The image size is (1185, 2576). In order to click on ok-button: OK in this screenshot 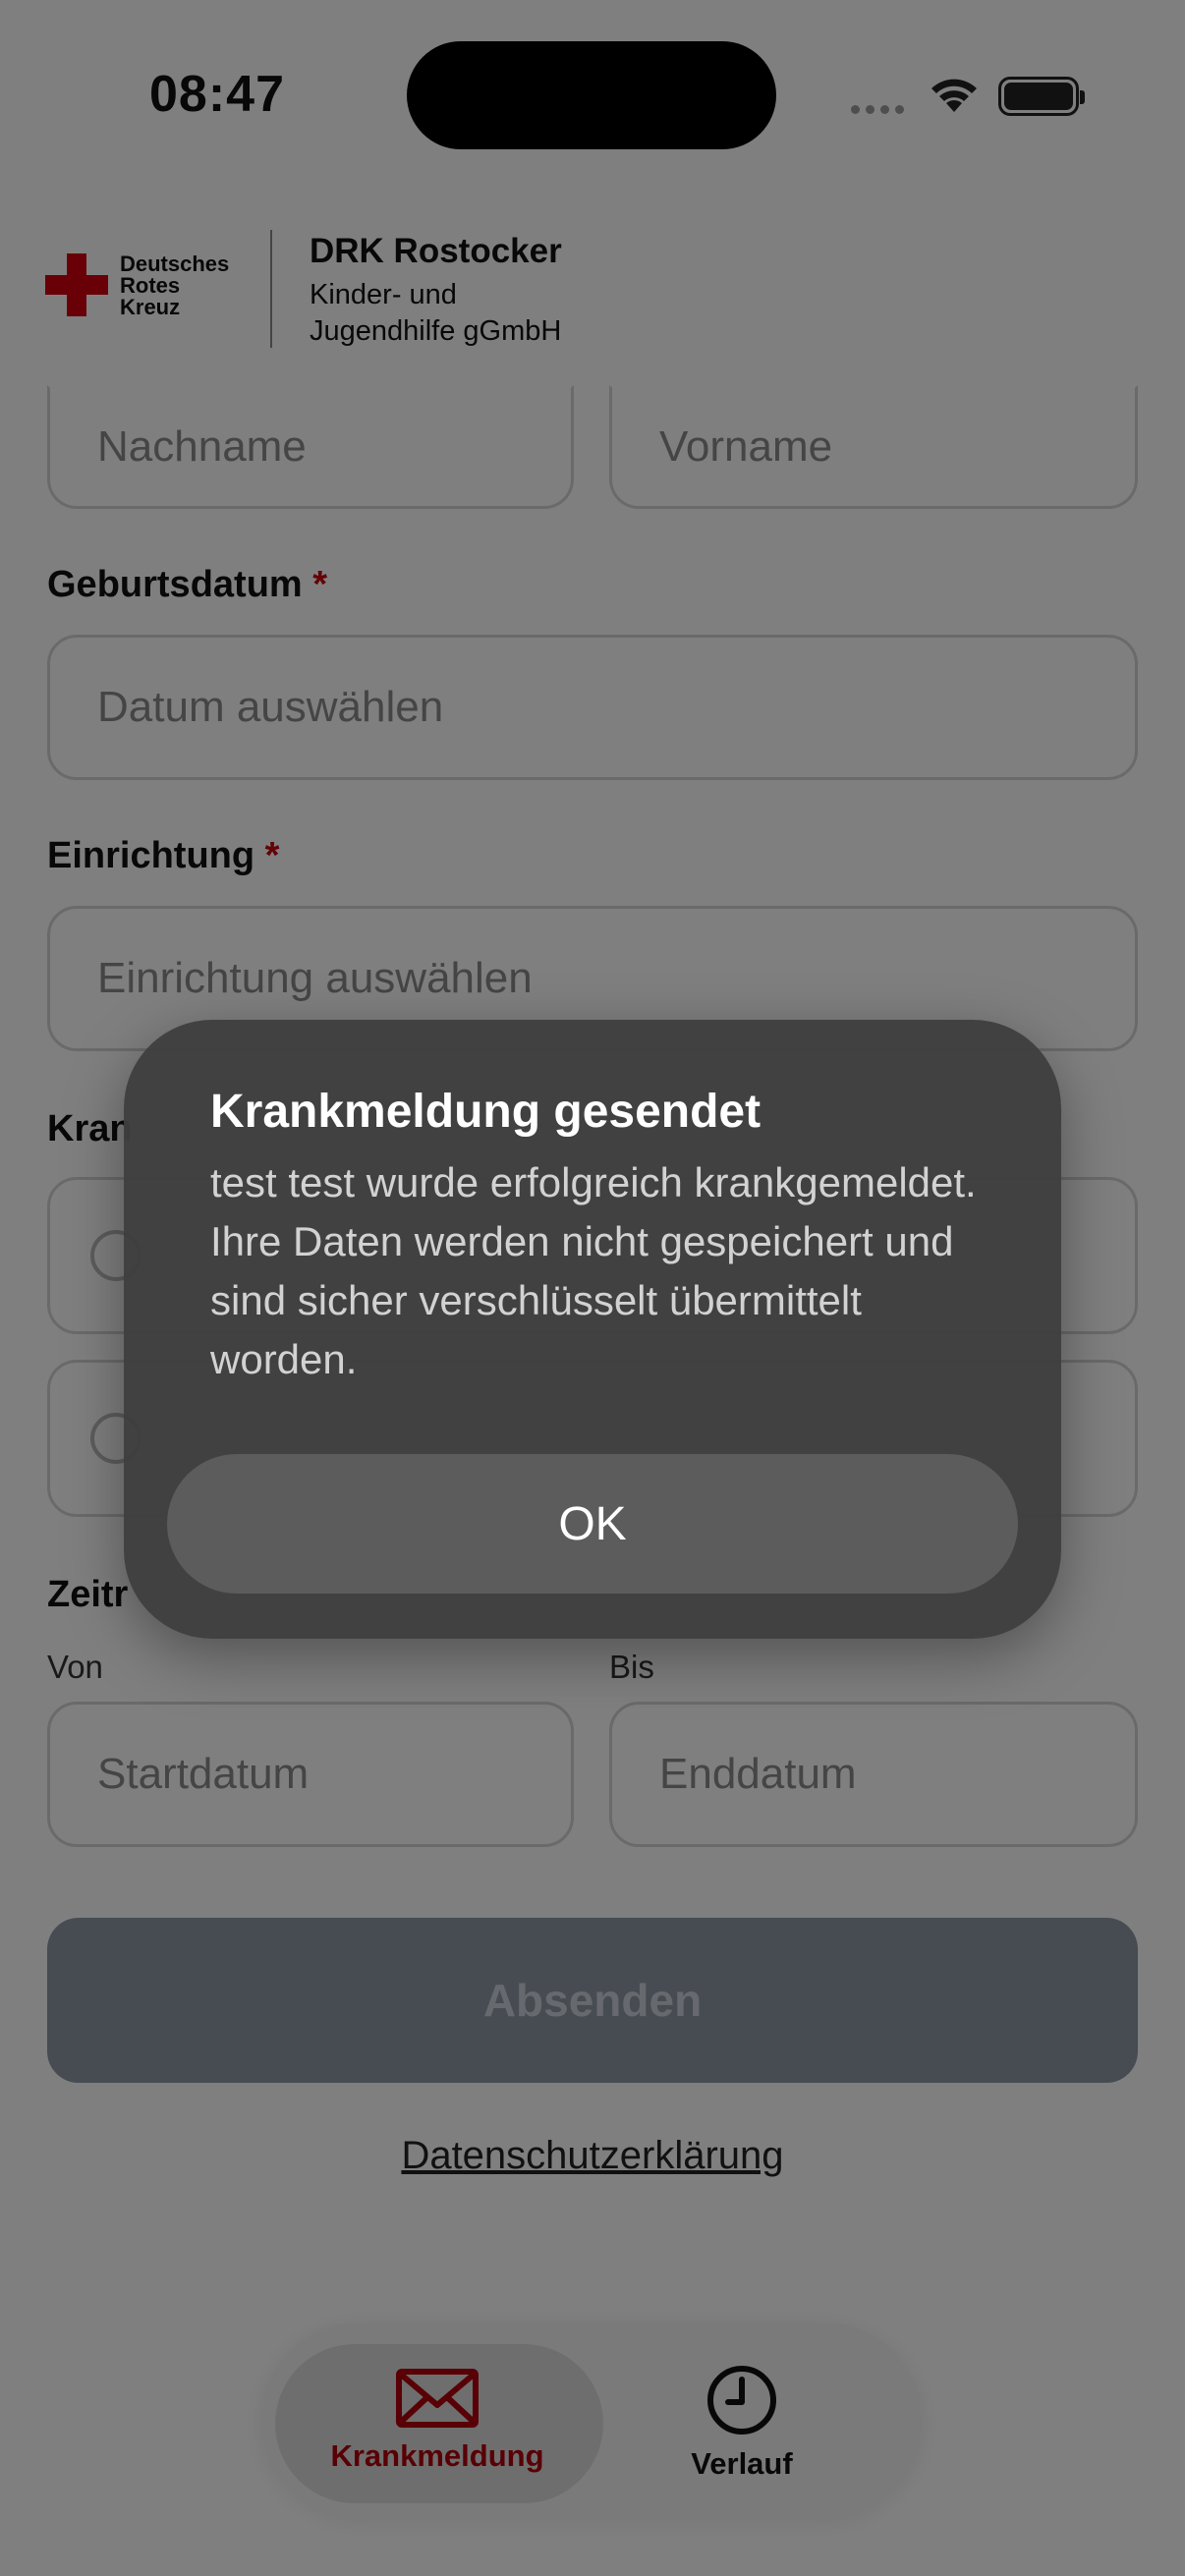, I will do `click(592, 1524)`.